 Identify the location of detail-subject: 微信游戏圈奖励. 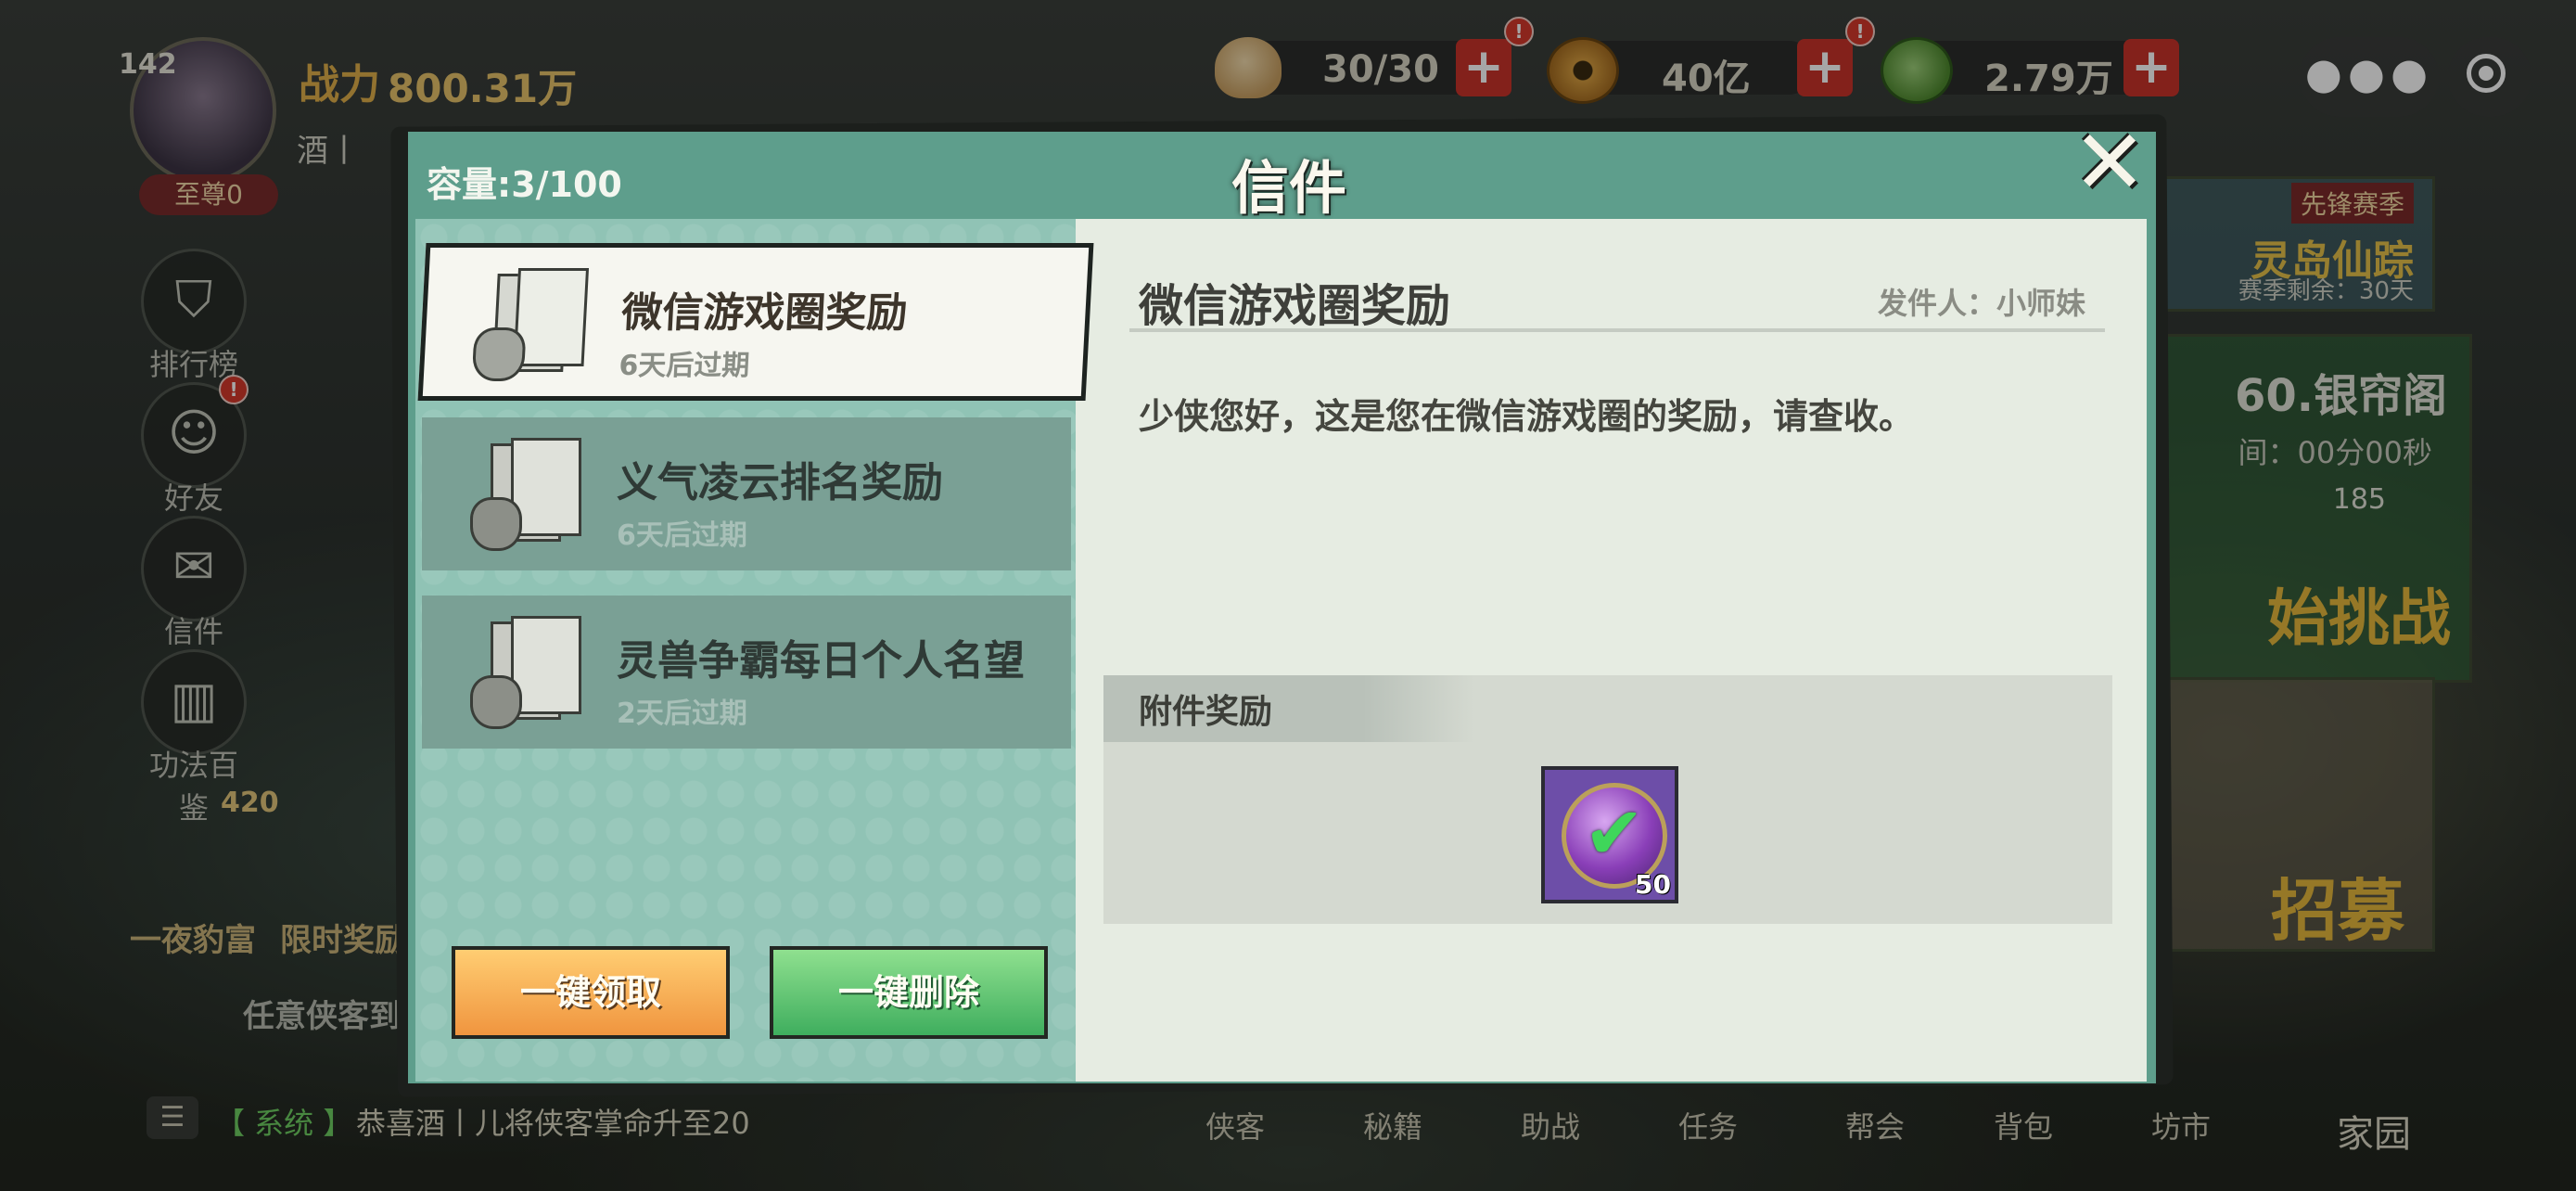
(1295, 306).